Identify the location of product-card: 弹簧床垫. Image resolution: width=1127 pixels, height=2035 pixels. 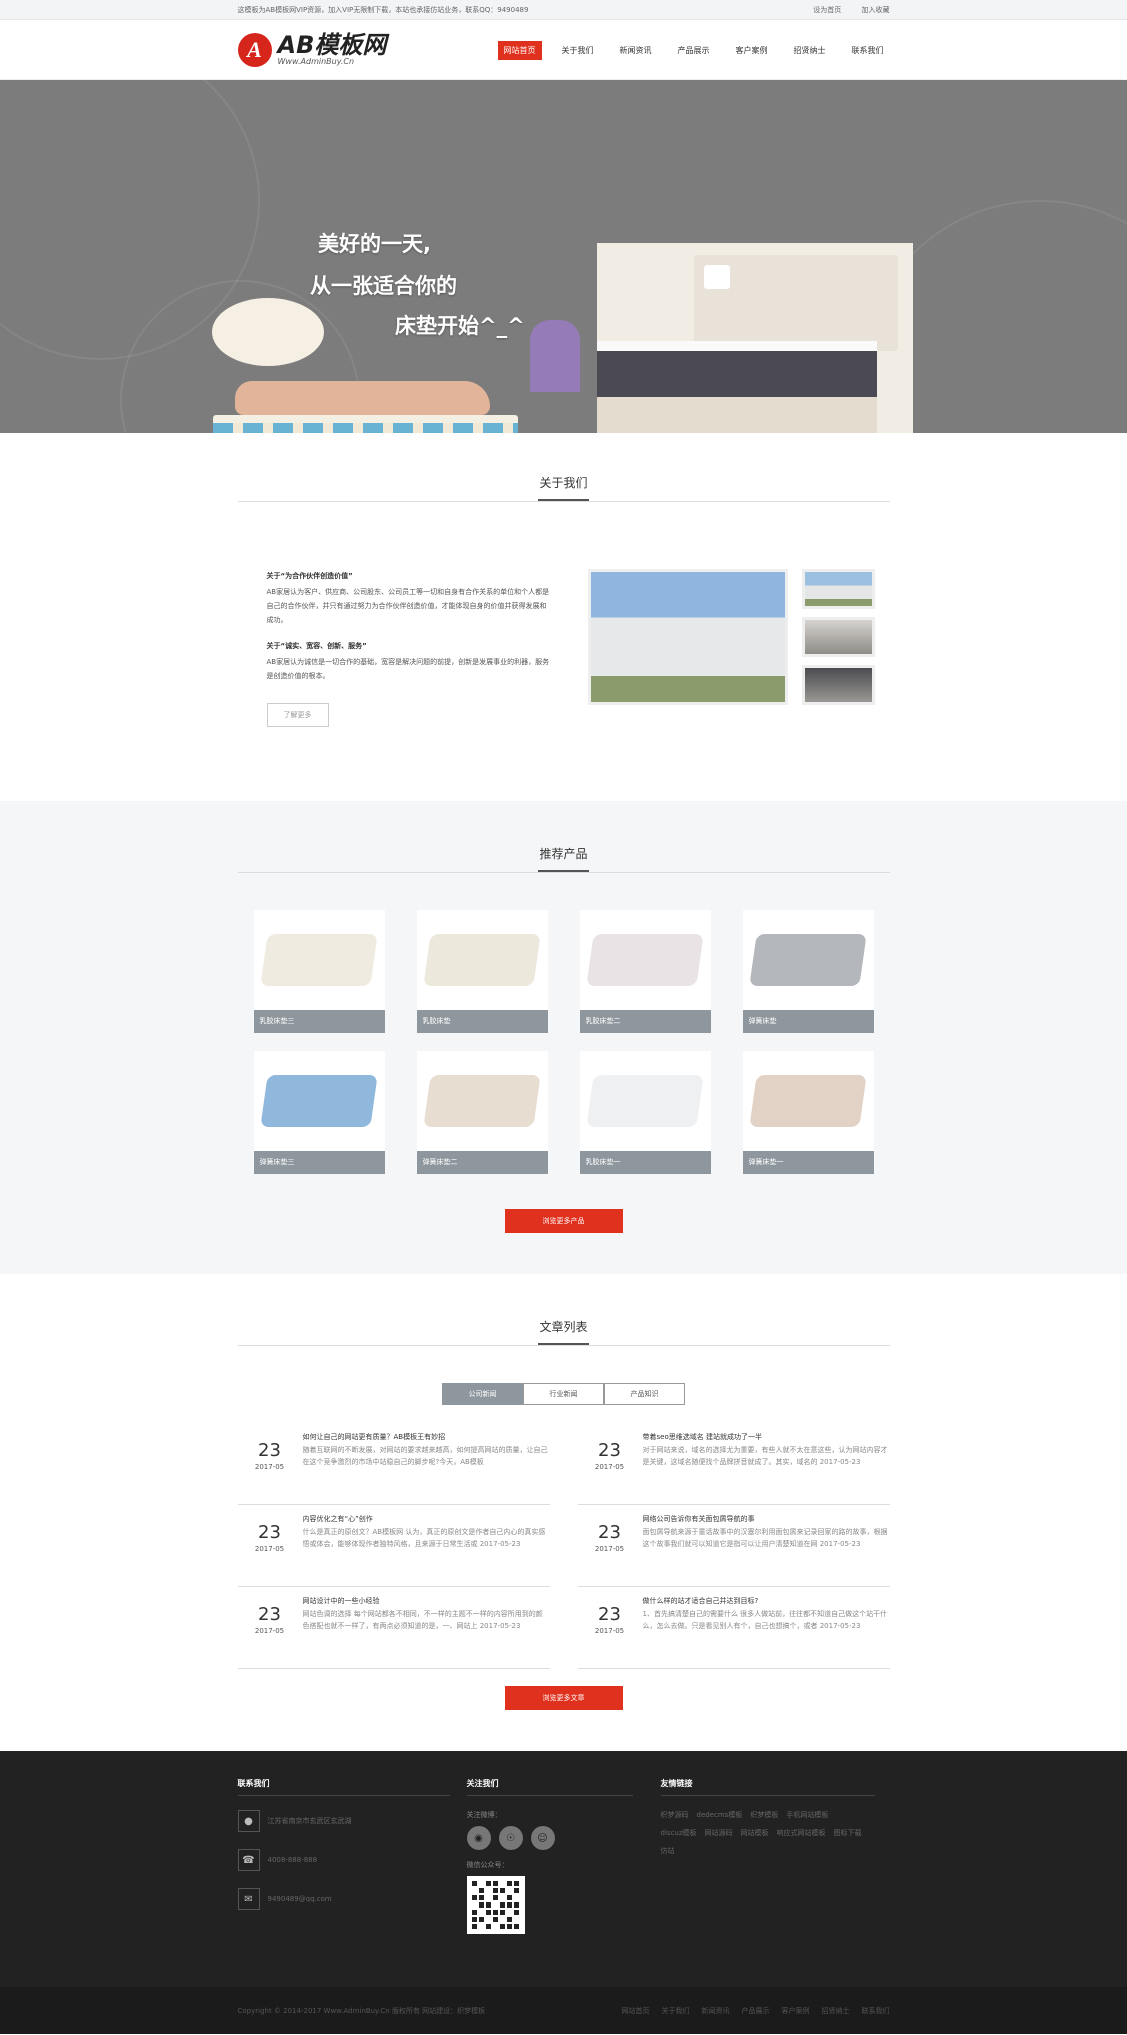
(808, 971).